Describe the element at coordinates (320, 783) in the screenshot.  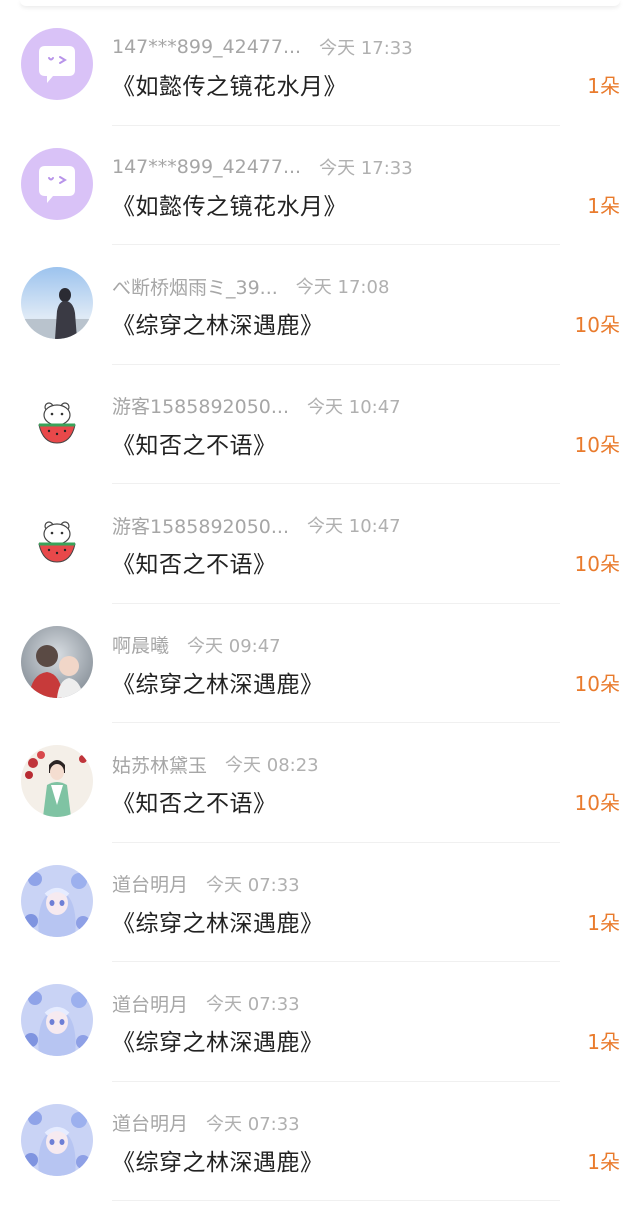
I see `list-item: 姑苏林黛玉 今天 08:23 《知否之不语》 10朵` at that location.